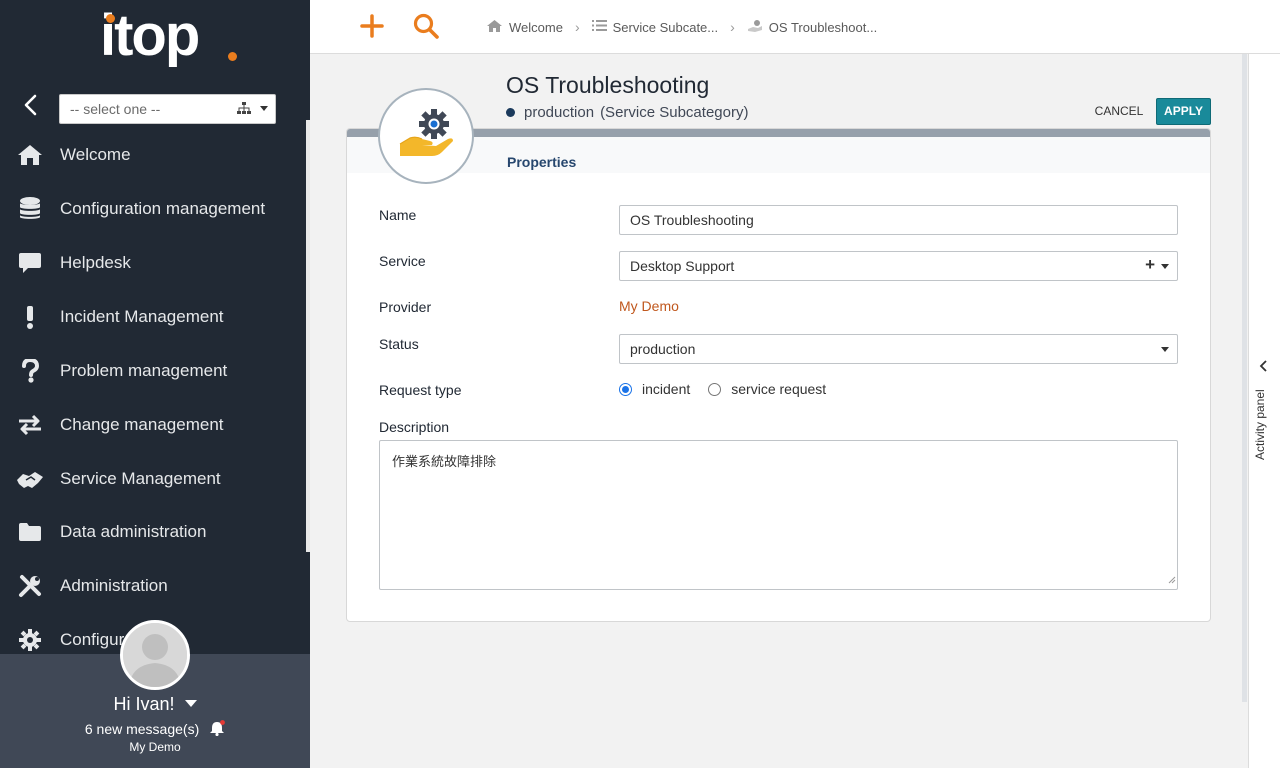 The image size is (1280, 768). What do you see at coordinates (1171, 580) in the screenshot?
I see `resize-handle-icon` at bounding box center [1171, 580].